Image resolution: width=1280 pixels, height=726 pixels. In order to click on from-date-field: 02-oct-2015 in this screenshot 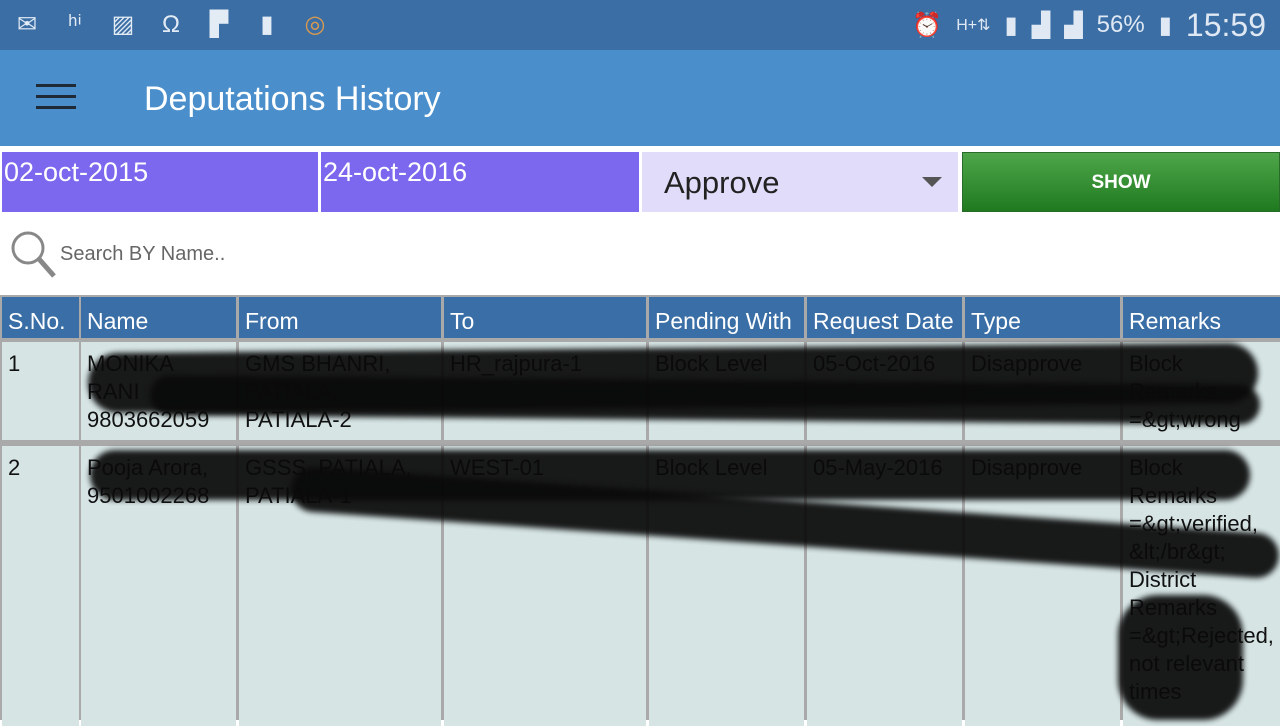, I will do `click(160, 182)`.